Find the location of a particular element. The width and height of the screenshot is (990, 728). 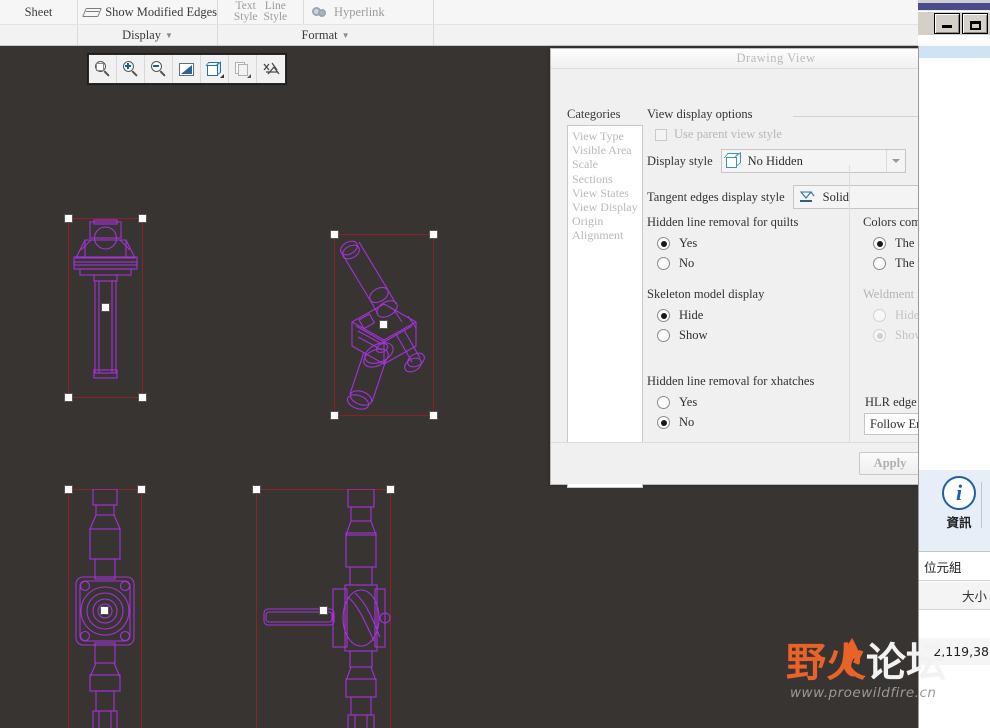

display-style-label: Display style is located at coordinates (680, 160).